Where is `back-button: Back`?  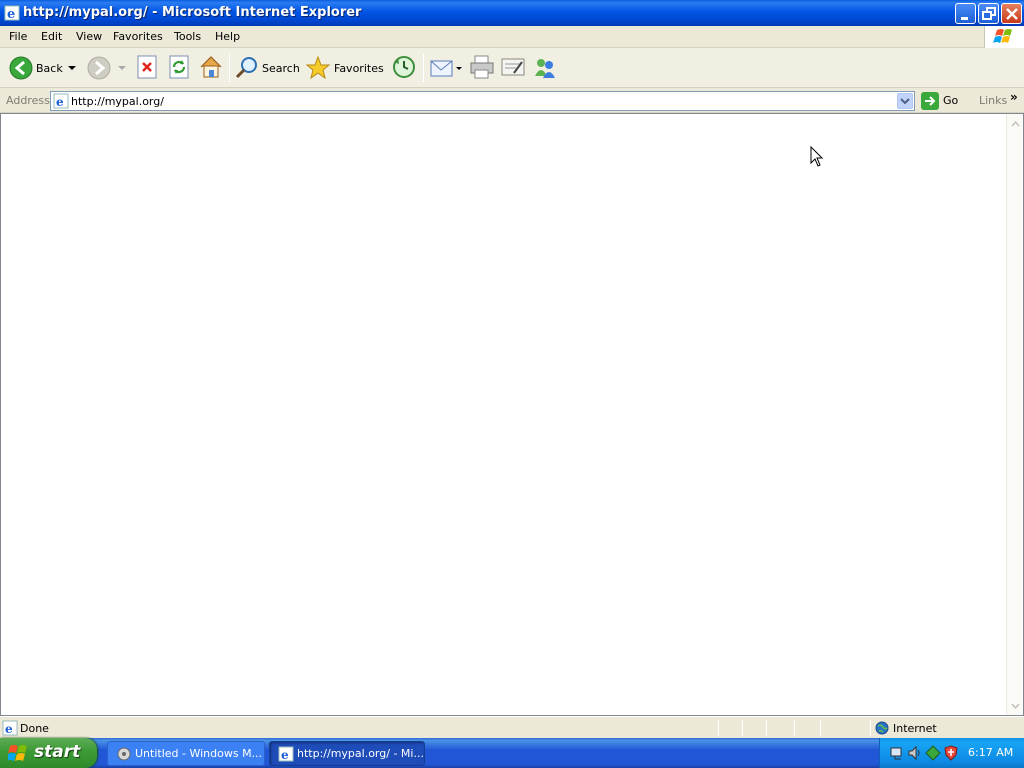
back-button: Back is located at coordinates (42, 68).